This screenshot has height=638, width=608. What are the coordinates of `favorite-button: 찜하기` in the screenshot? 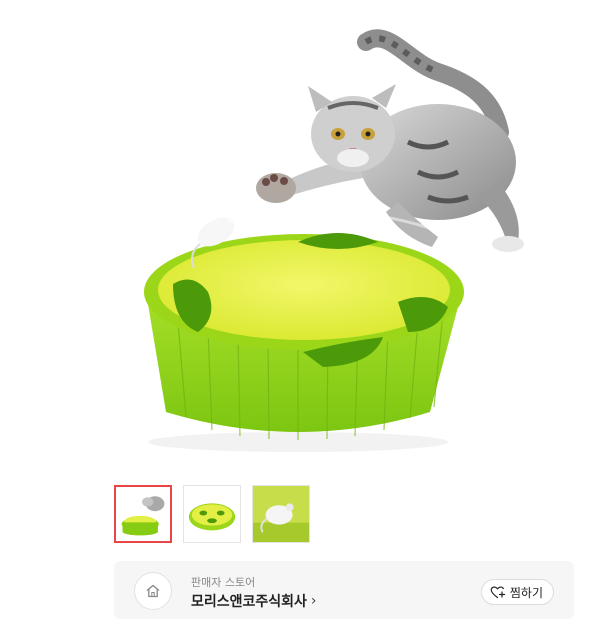 It's located at (517, 592).